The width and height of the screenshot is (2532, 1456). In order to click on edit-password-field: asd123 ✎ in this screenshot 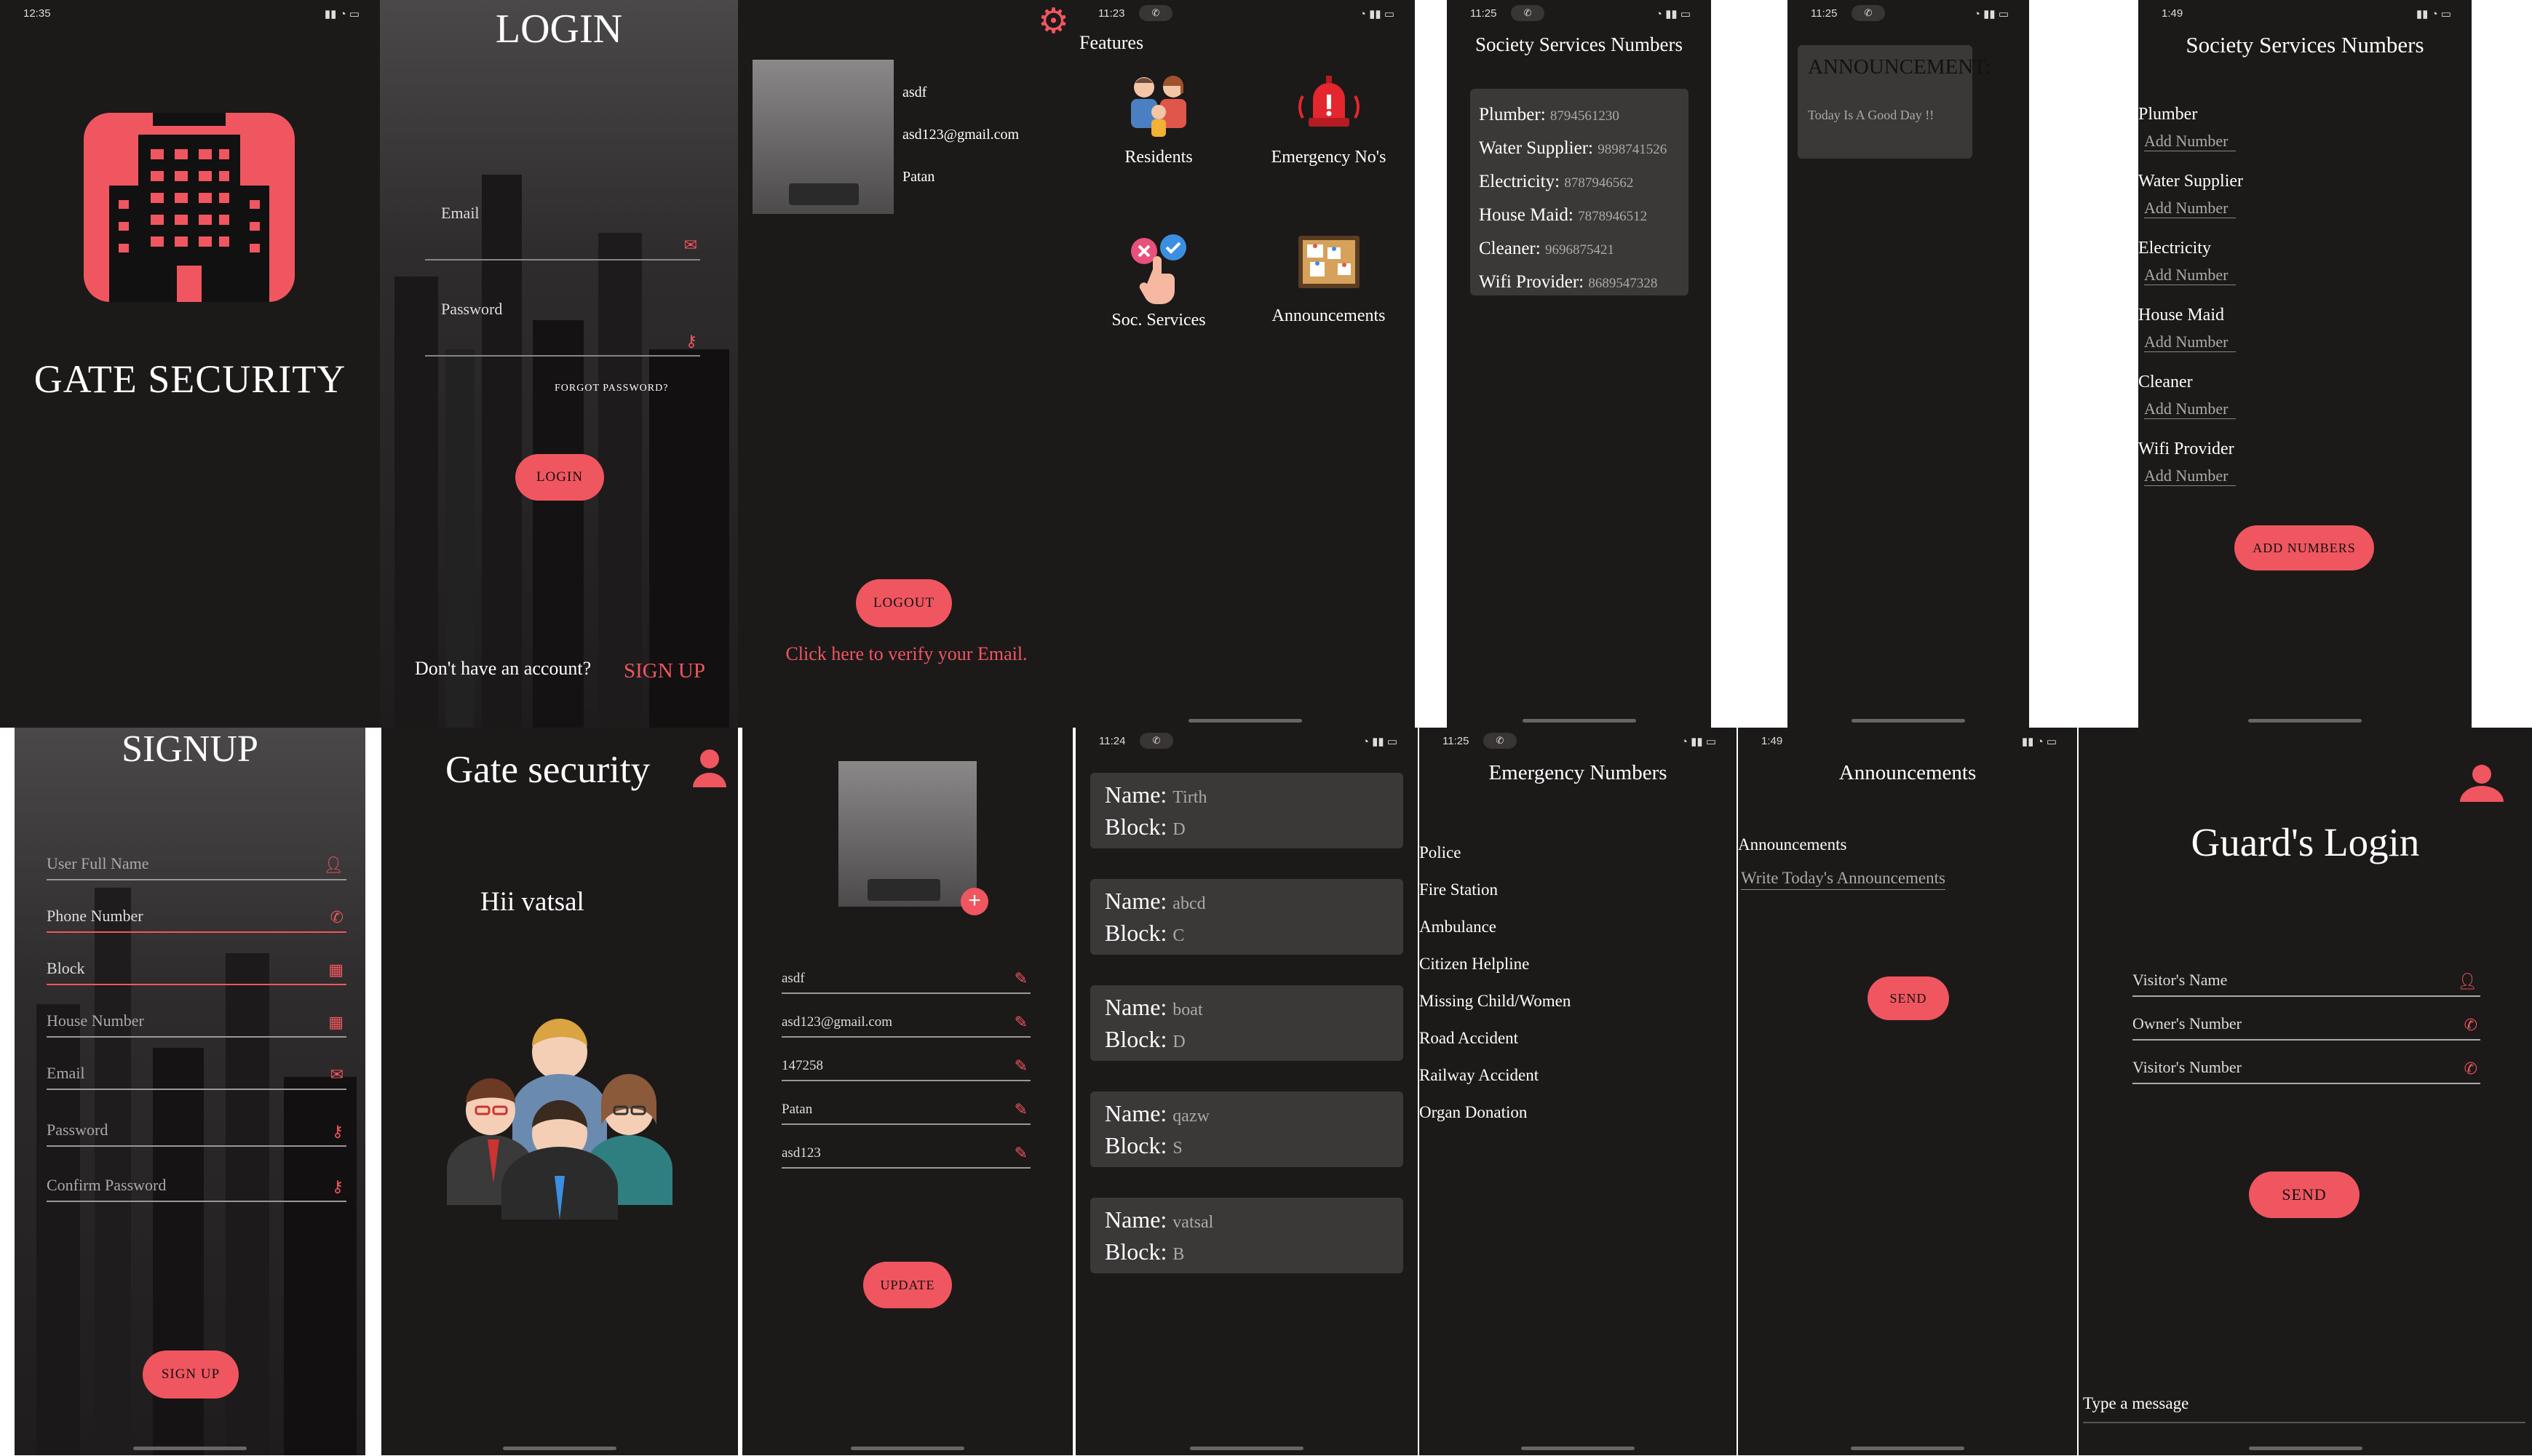, I will do `click(906, 1154)`.